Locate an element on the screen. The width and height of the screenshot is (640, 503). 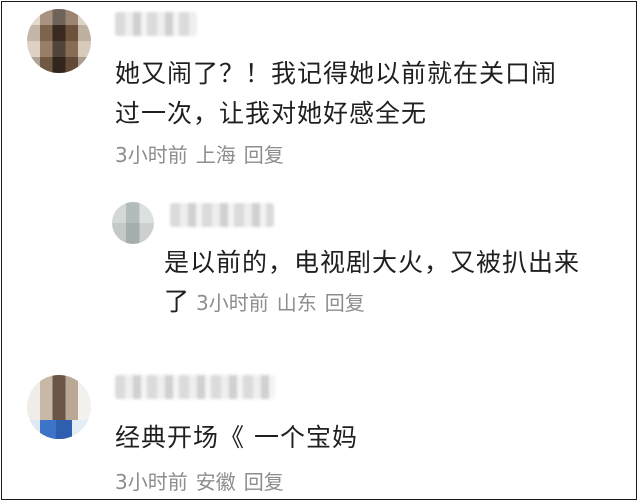
comment-location: 上海 is located at coordinates (215, 155).